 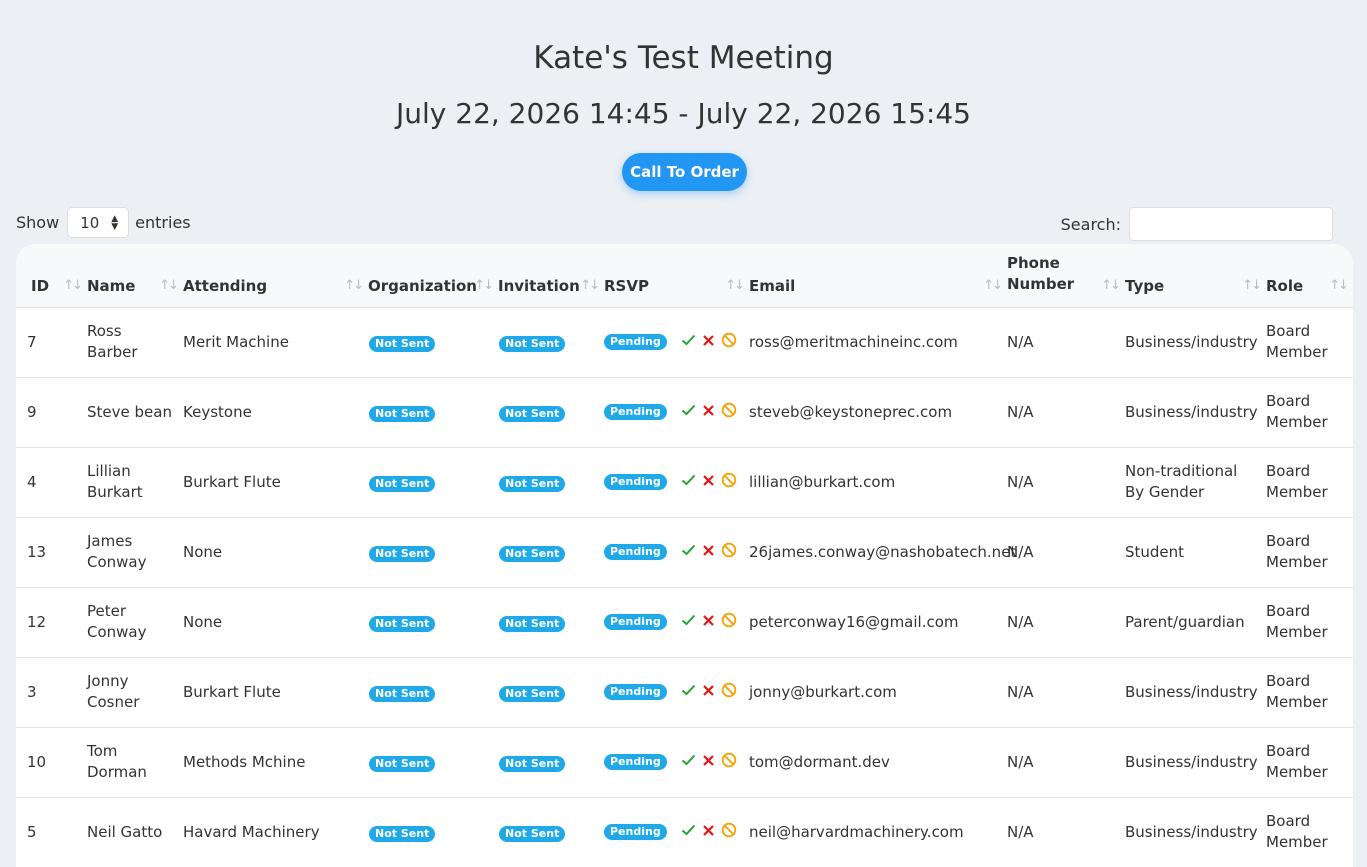 I want to click on cell-text-attending: Keystone, so click(x=217, y=411).